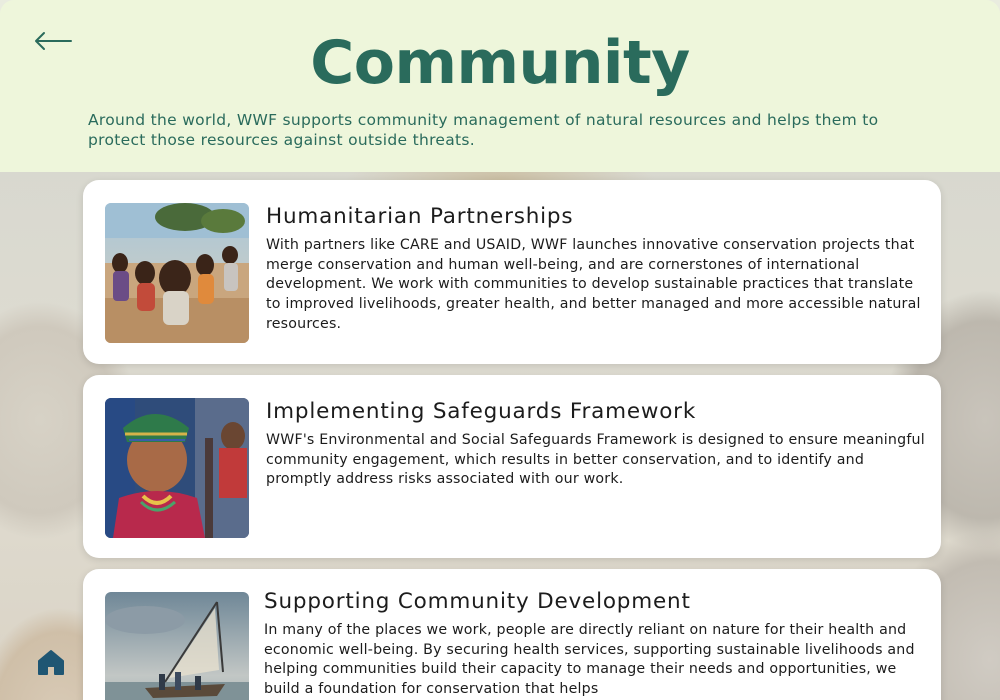  What do you see at coordinates (500, 63) in the screenshot?
I see `page-title: Community` at bounding box center [500, 63].